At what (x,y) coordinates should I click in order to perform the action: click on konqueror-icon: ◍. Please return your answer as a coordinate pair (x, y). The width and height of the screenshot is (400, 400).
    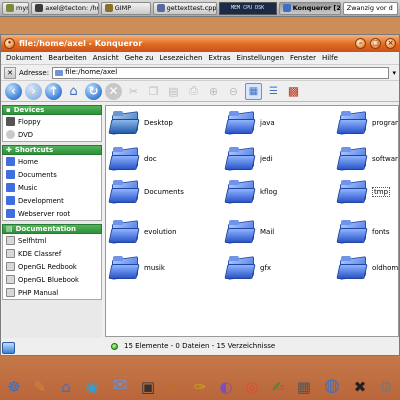
    Looking at the image, I should click on (332, 385).